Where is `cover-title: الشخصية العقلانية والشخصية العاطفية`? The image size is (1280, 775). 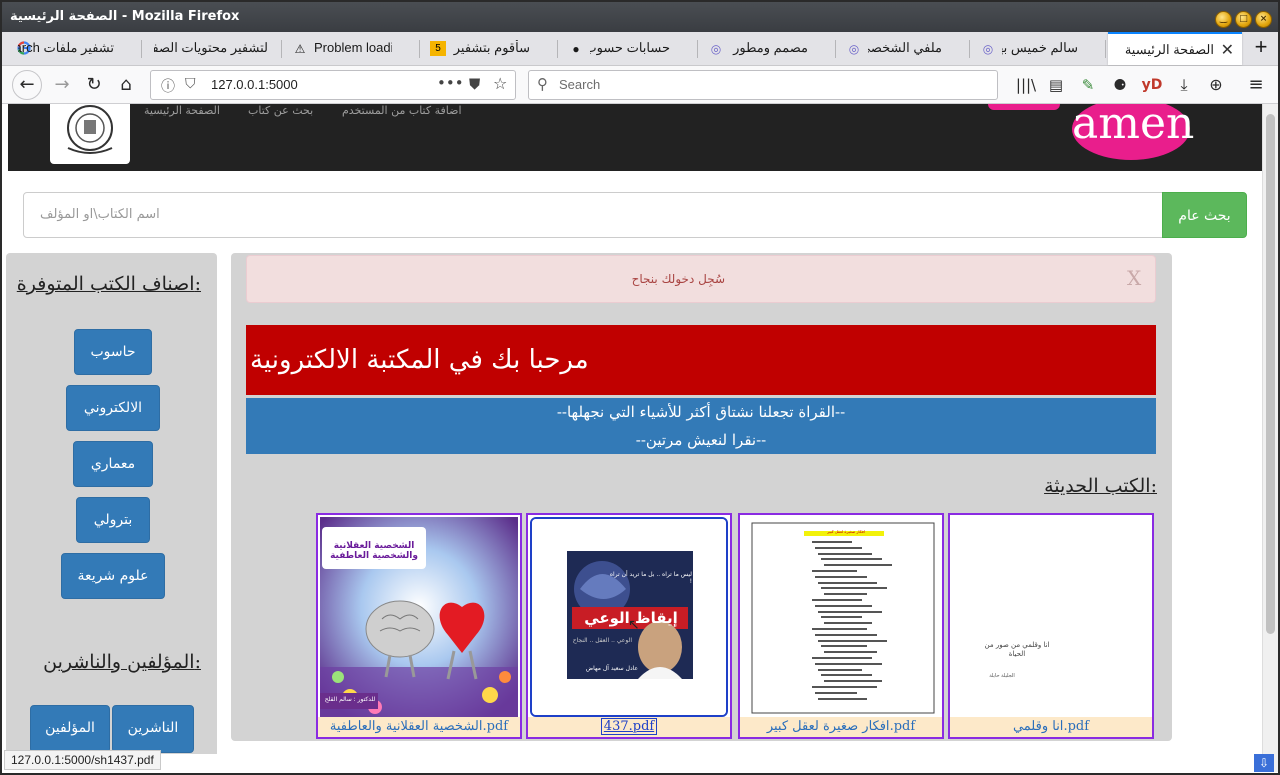
cover-title: الشخصية العقلانية والشخصية العاطفية is located at coordinates (374, 551).